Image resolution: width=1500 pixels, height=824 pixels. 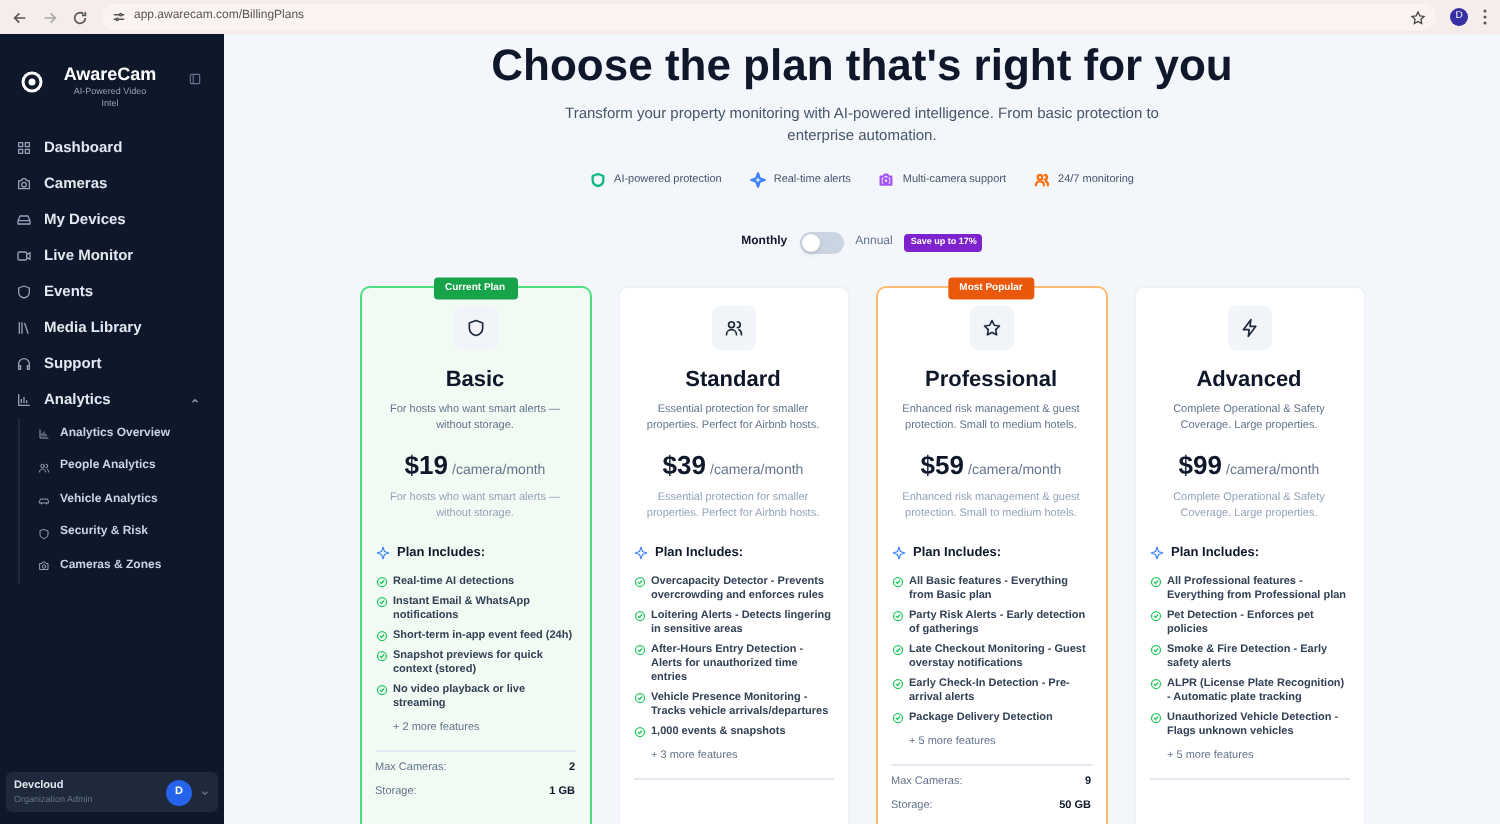 I want to click on collapse-sidebar-icon, so click(x=195, y=79).